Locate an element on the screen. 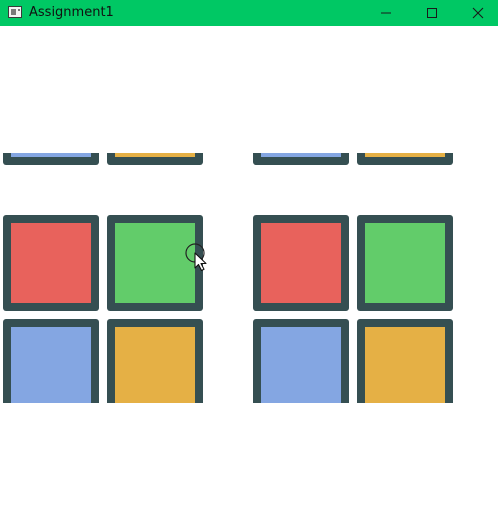  close-icon is located at coordinates (478, 13).